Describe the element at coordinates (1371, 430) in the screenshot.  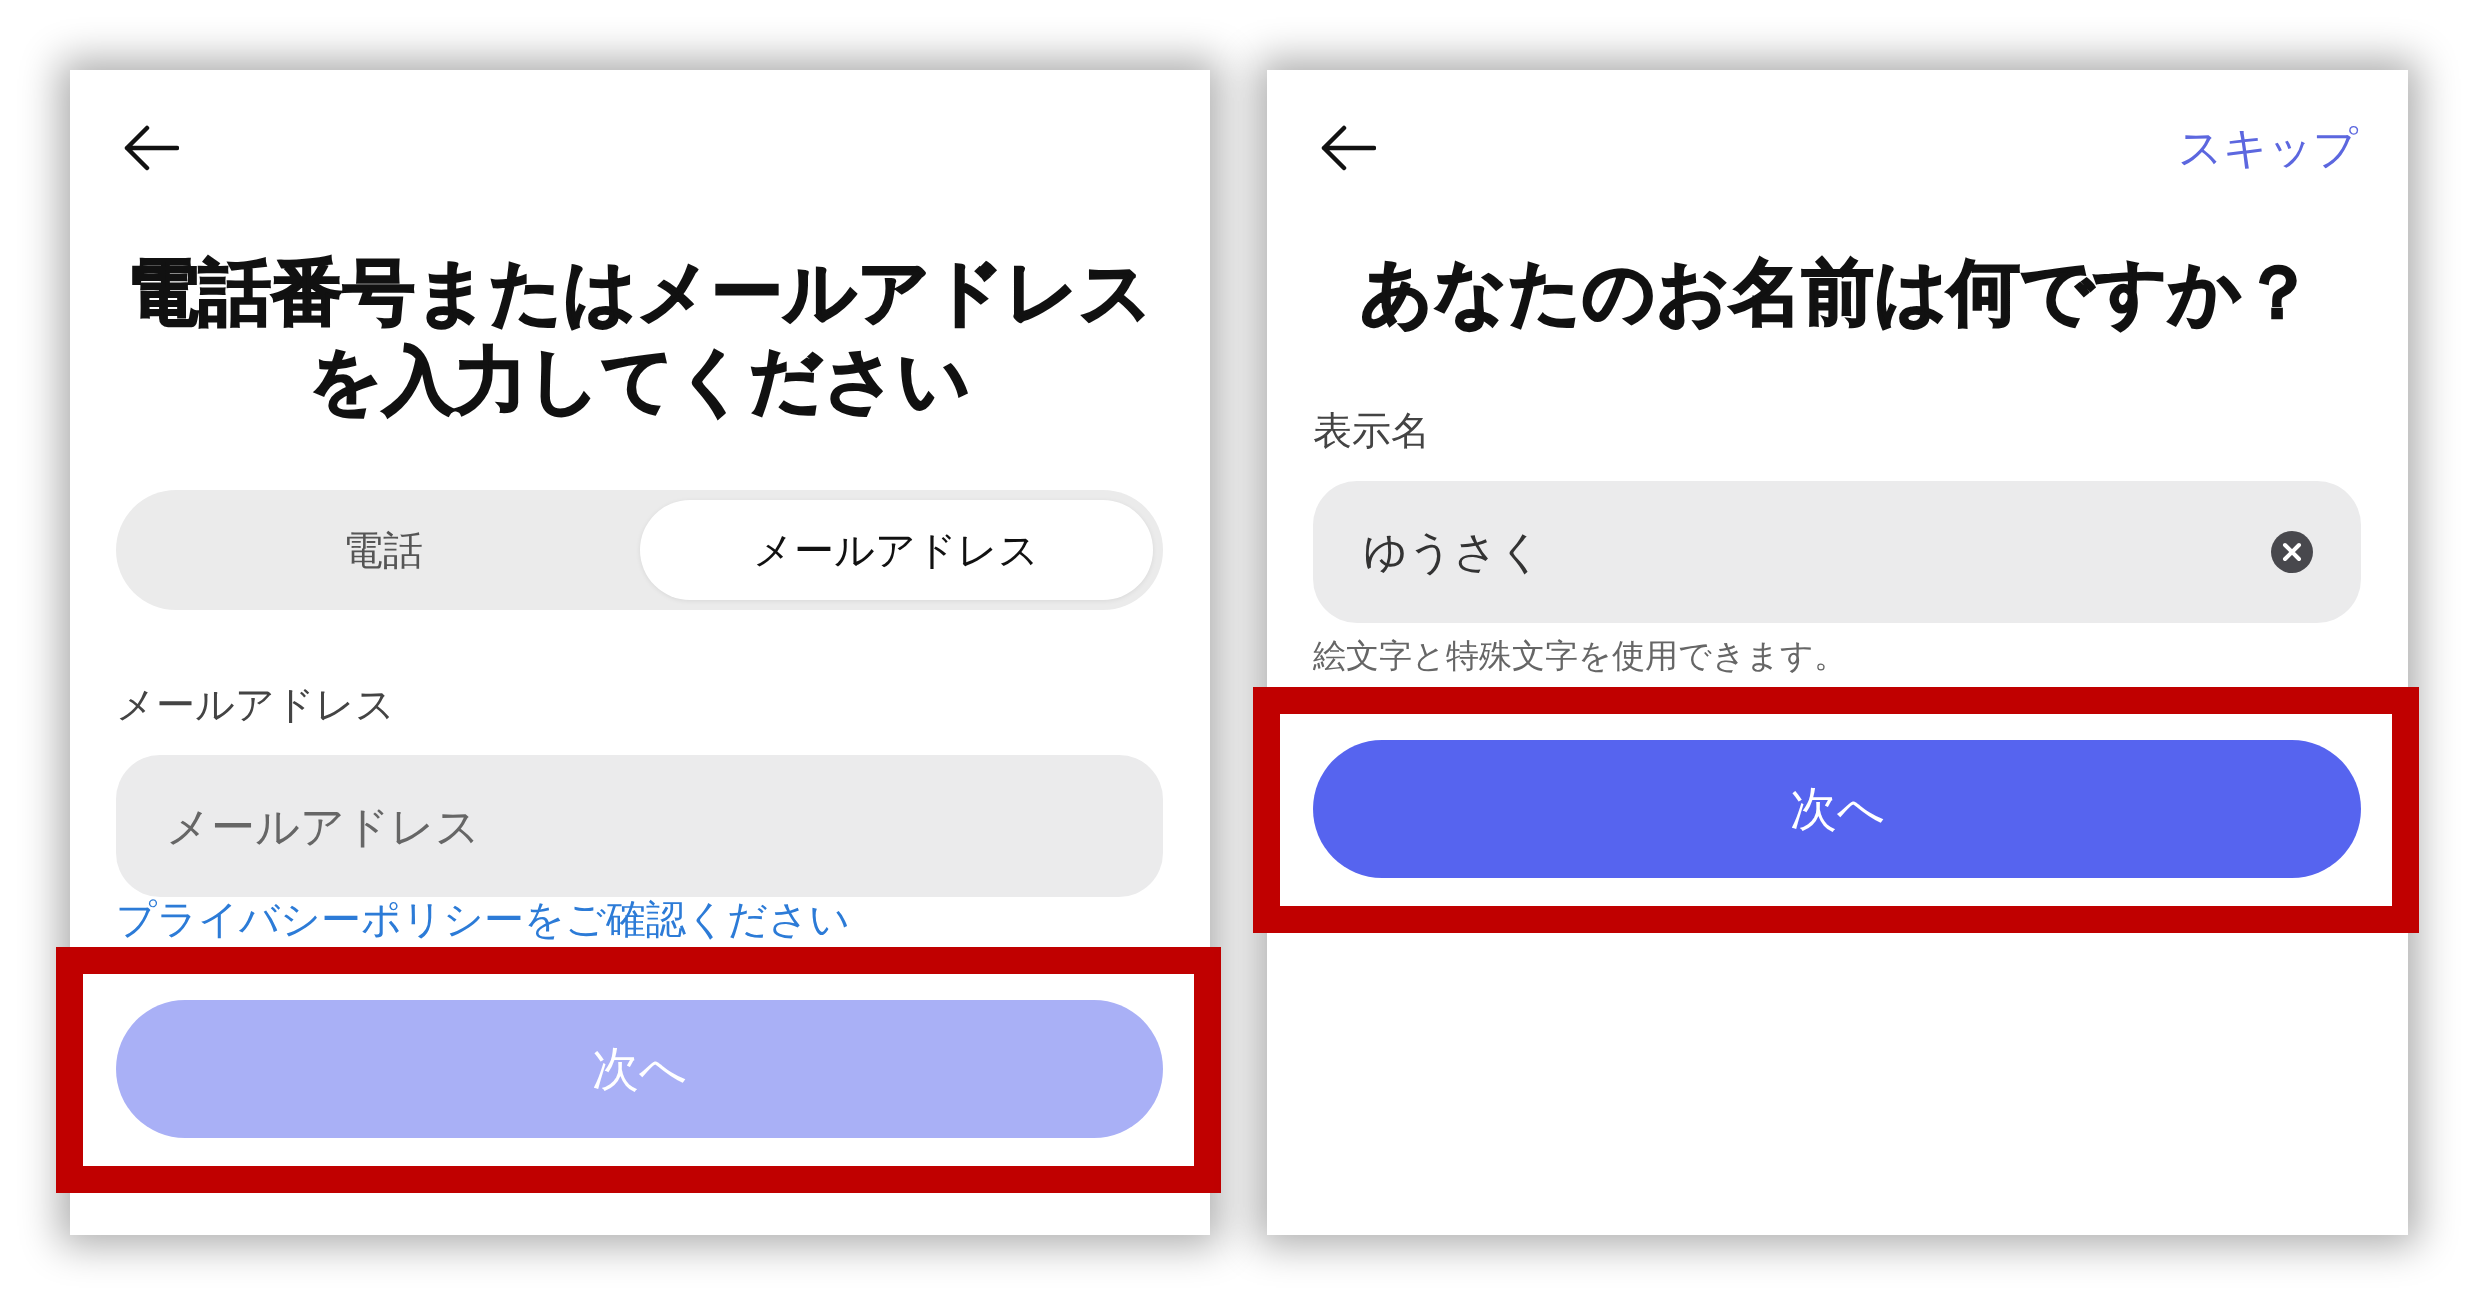
I see `field-label: 表示名` at that location.